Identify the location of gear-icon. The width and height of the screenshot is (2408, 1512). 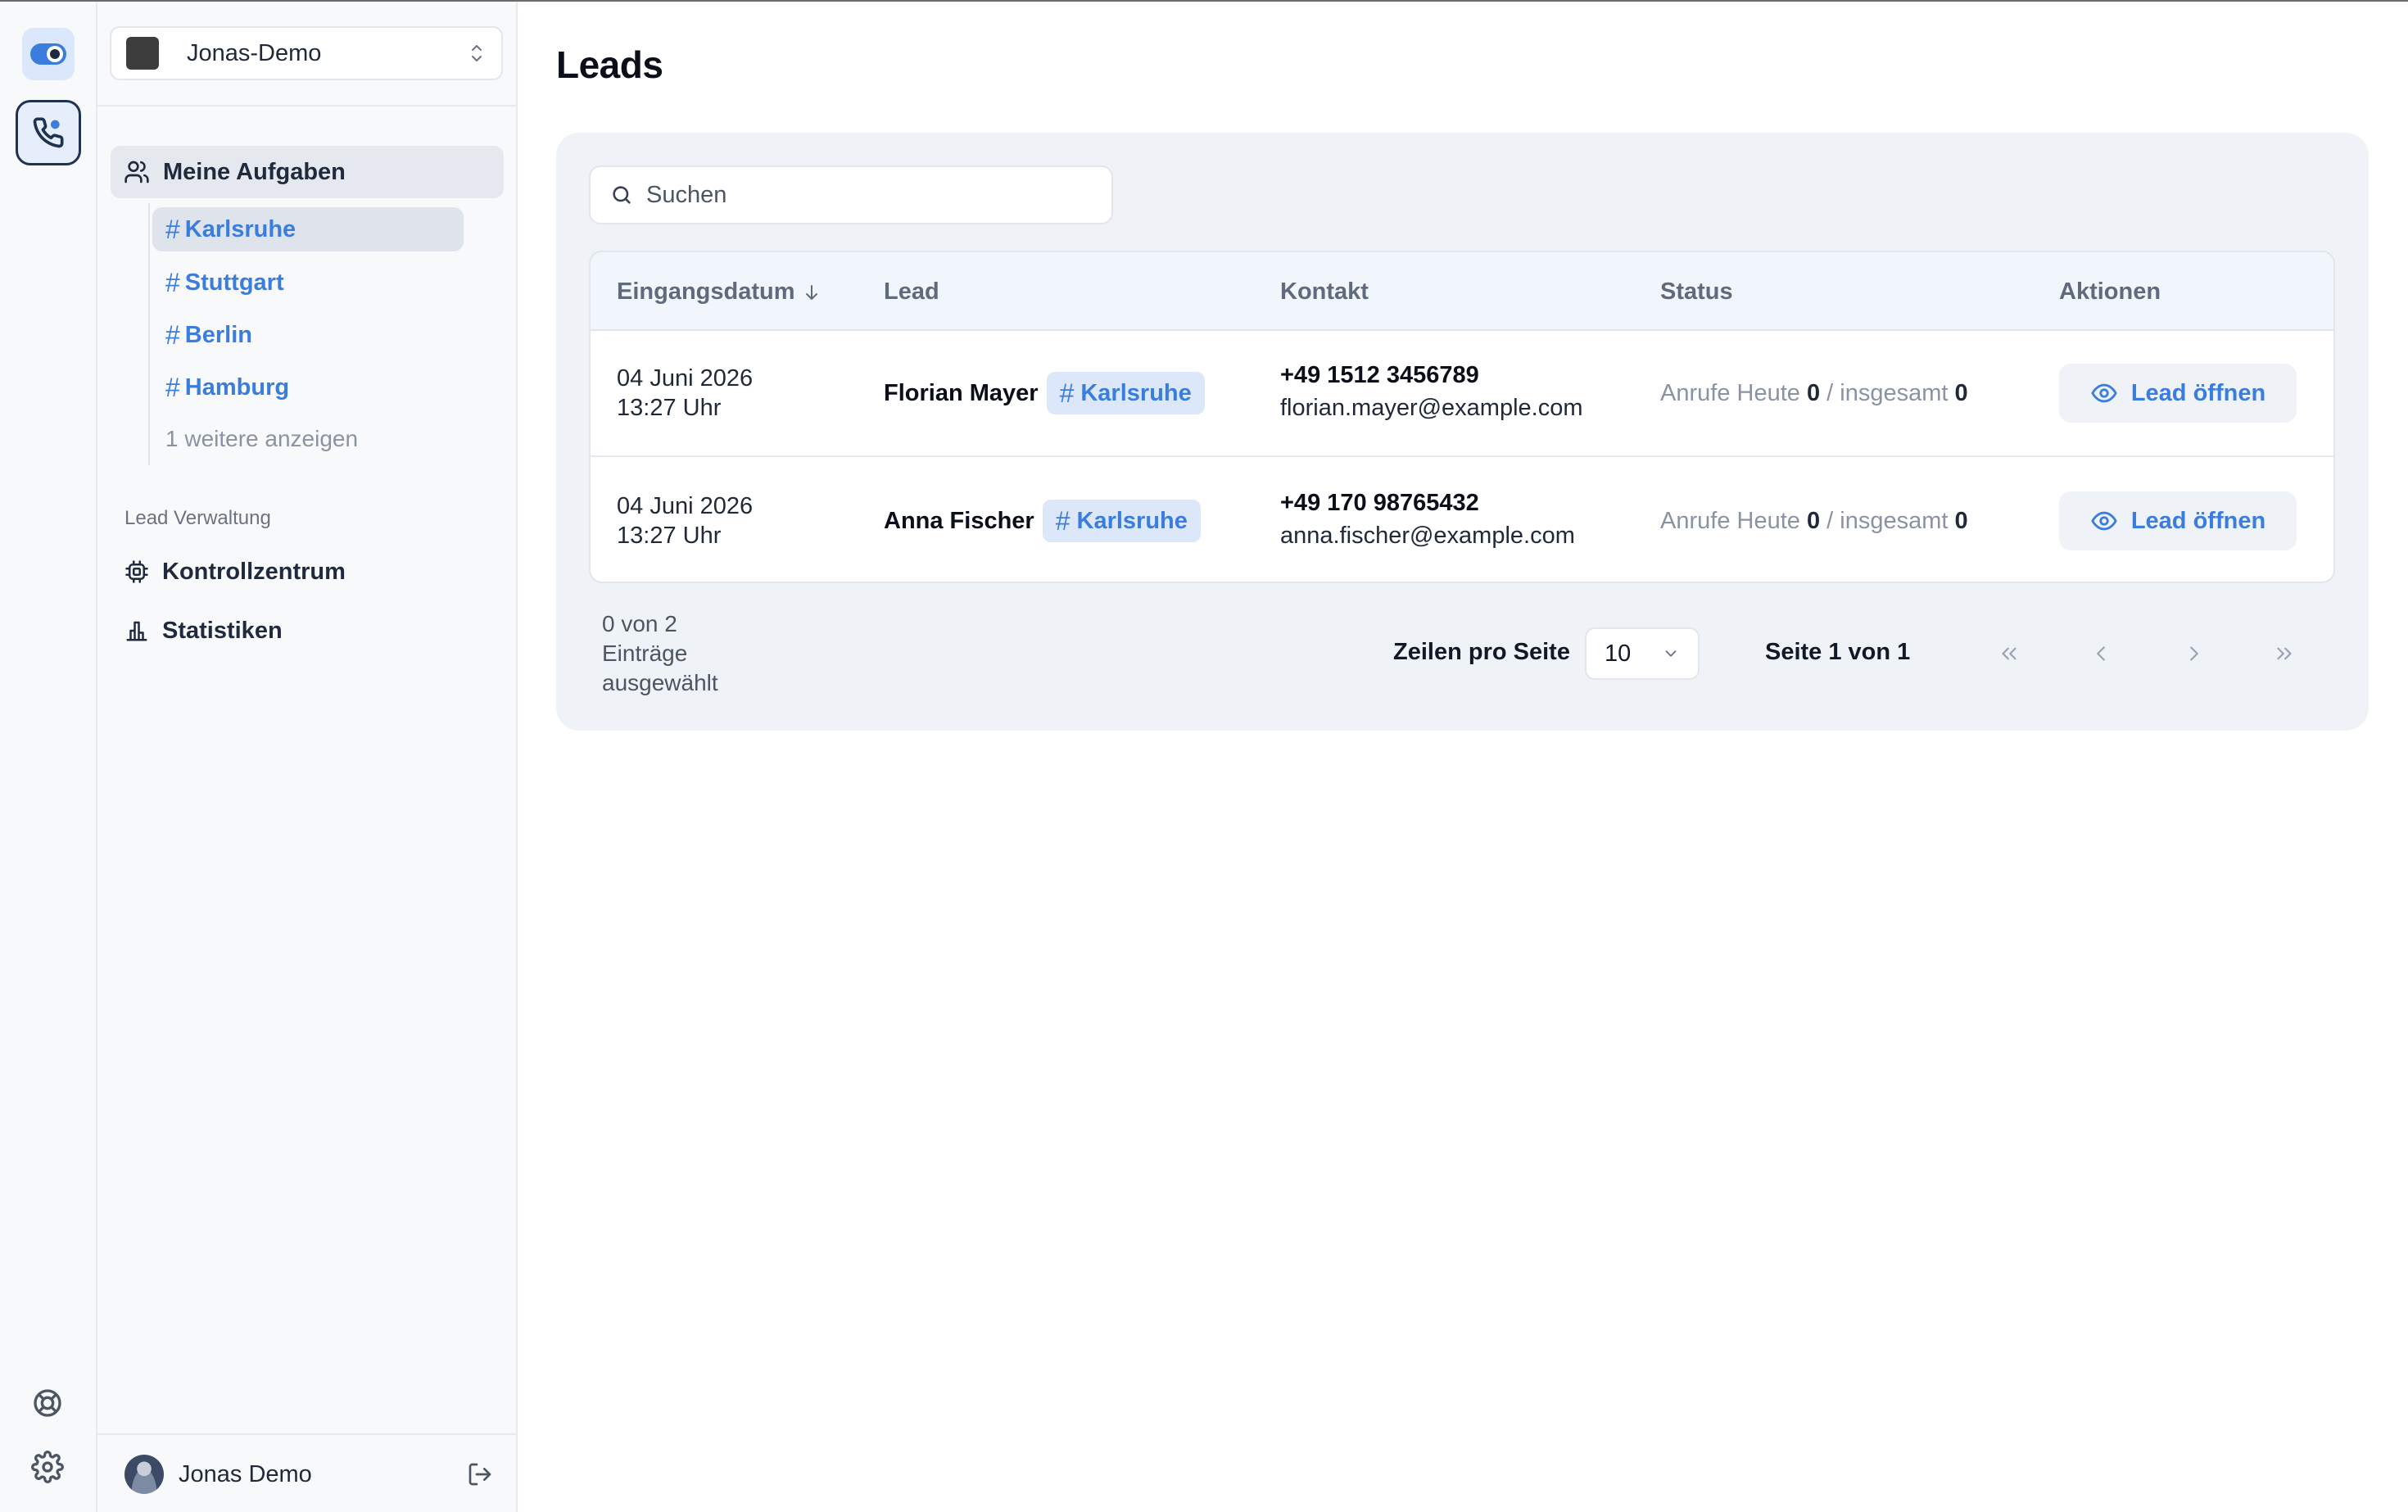
(47, 1467).